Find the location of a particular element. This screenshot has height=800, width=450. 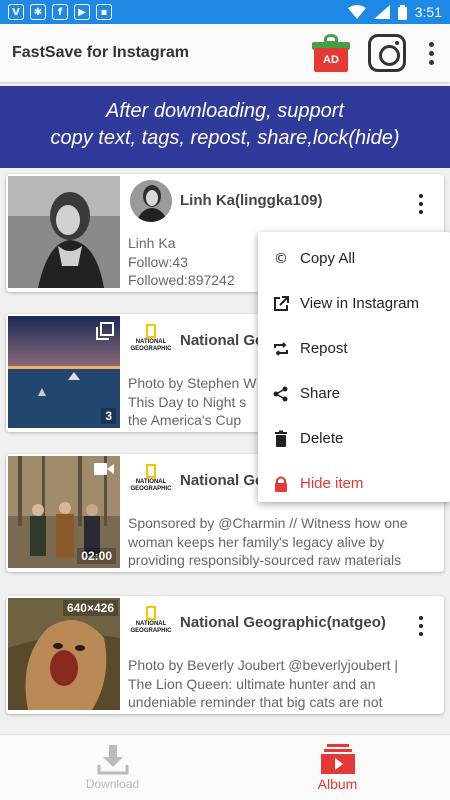

post-thumbnail: 640×426 is located at coordinates (64, 654).